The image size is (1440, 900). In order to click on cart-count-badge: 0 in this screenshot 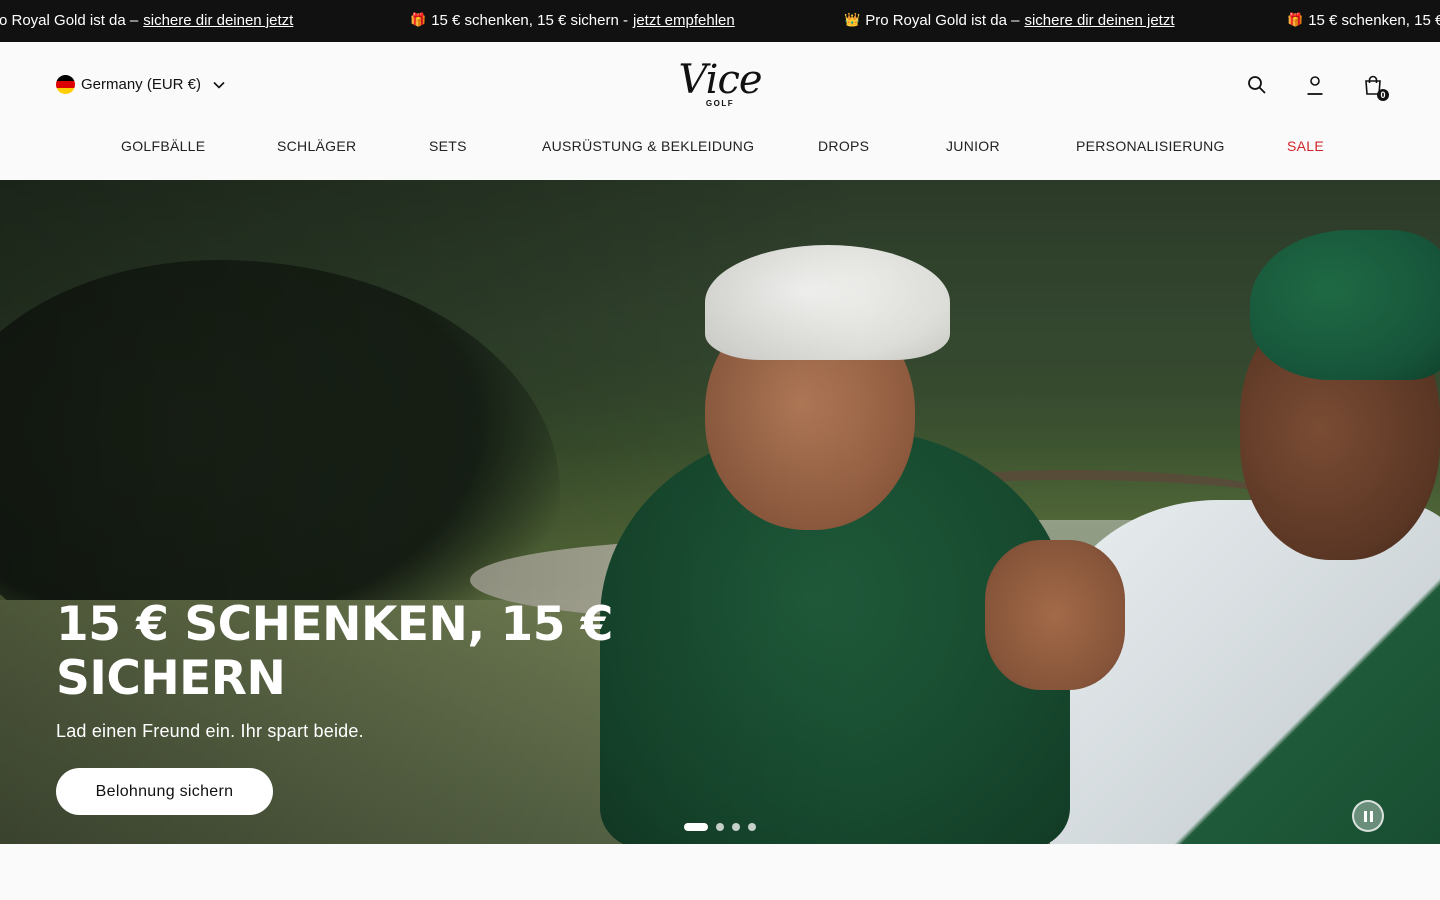, I will do `click(1383, 95)`.